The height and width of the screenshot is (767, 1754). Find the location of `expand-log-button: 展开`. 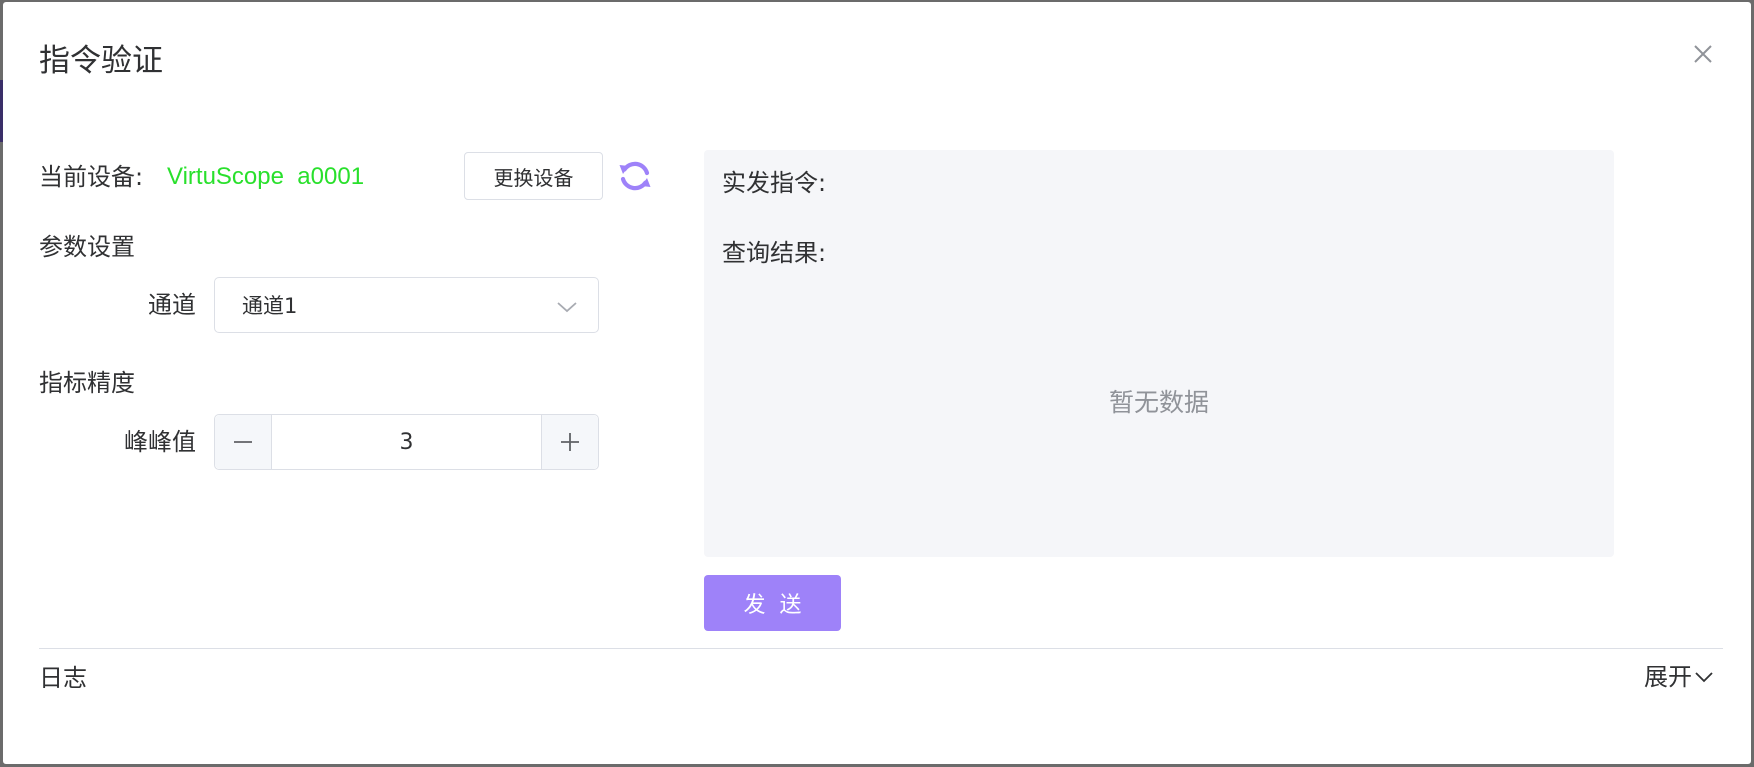

expand-log-button: 展开 is located at coordinates (1679, 677).